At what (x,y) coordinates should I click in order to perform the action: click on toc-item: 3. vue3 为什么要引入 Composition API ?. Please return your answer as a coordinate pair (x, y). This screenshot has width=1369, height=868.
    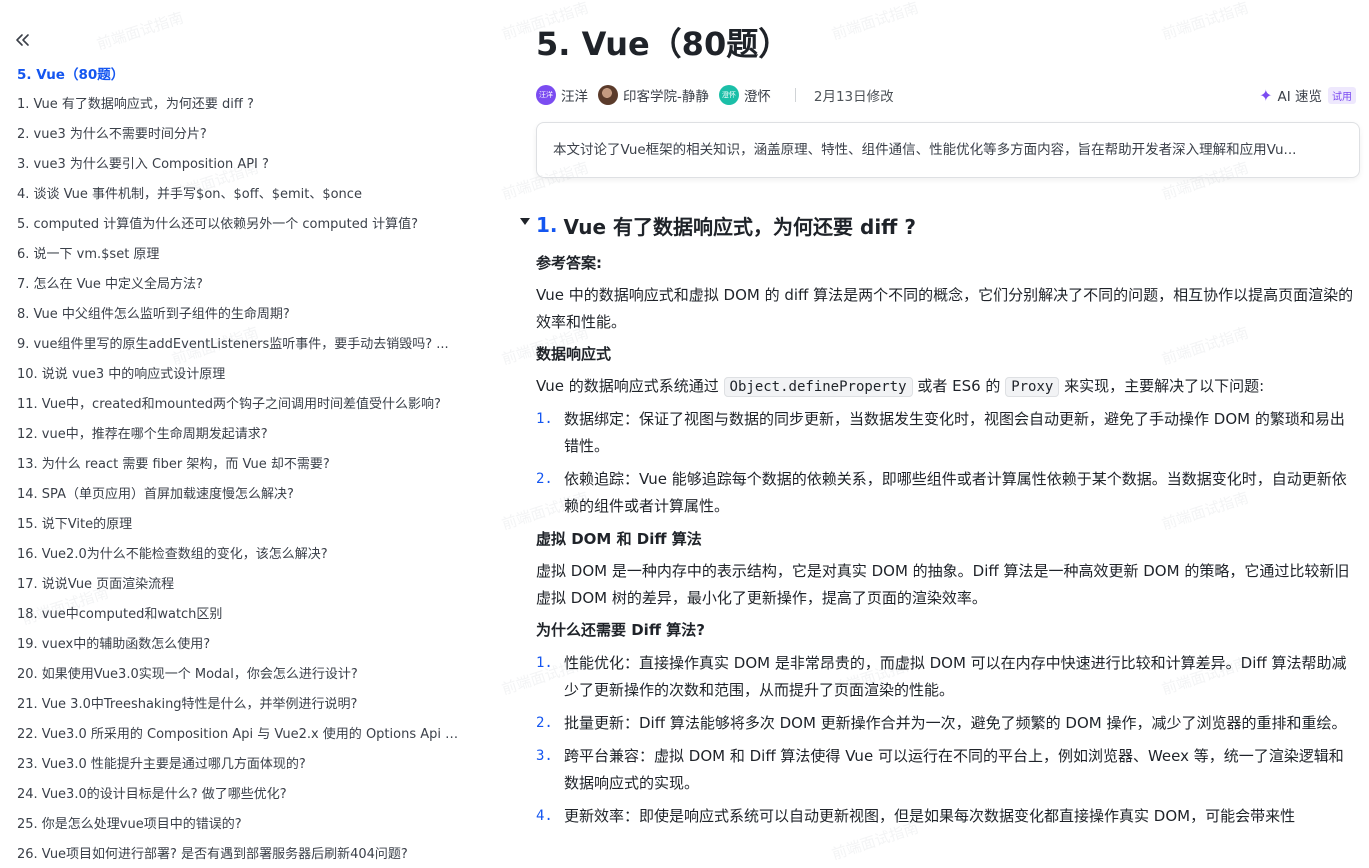
    Looking at the image, I should click on (240, 165).